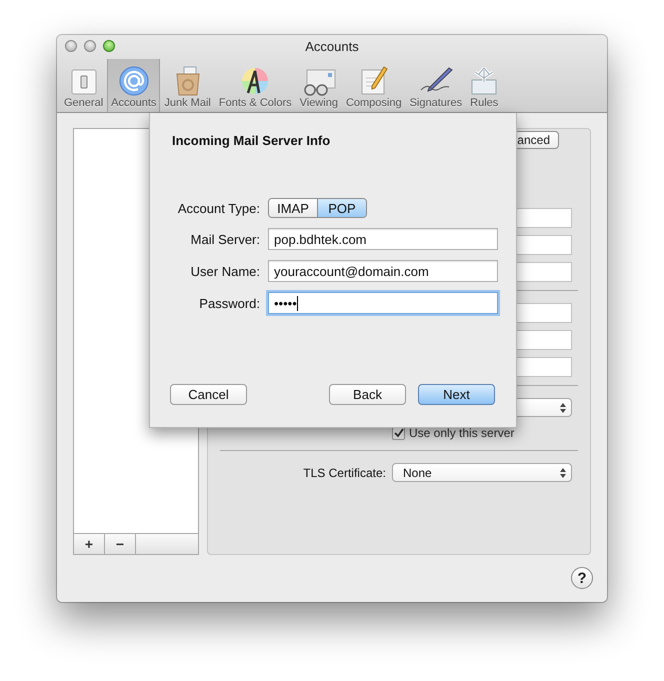 Image resolution: width=664 pixels, height=681 pixels. I want to click on notepad-pencil-icon, so click(374, 81).